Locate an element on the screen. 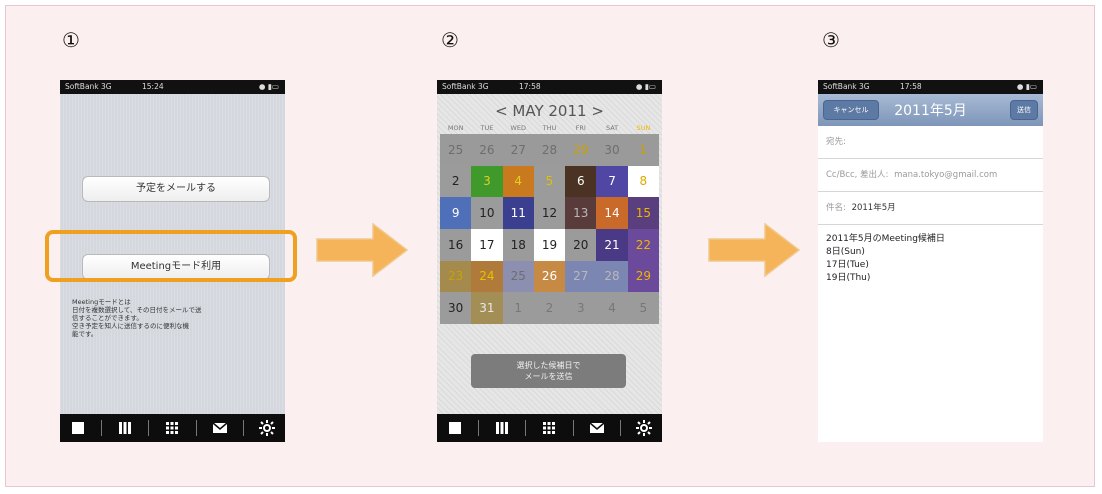 This screenshot has width=1102, height=494. calendar-day-cell: 8 is located at coordinates (643, 181).